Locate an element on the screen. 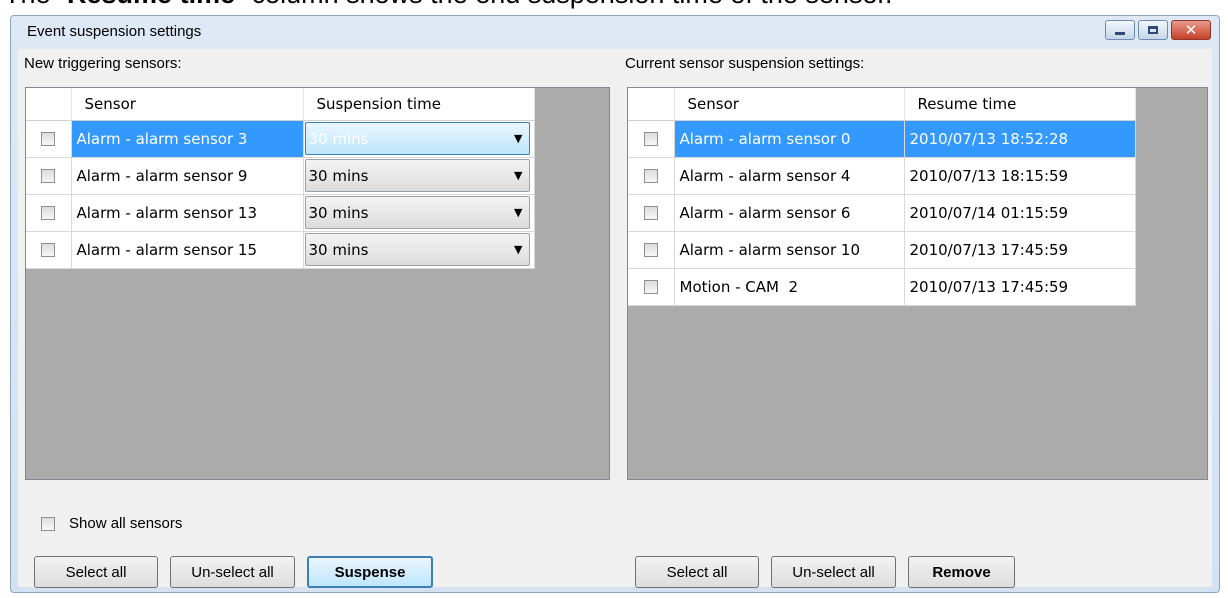  sensor-cell: Alarm - alarm sensor 15 is located at coordinates (187, 250).